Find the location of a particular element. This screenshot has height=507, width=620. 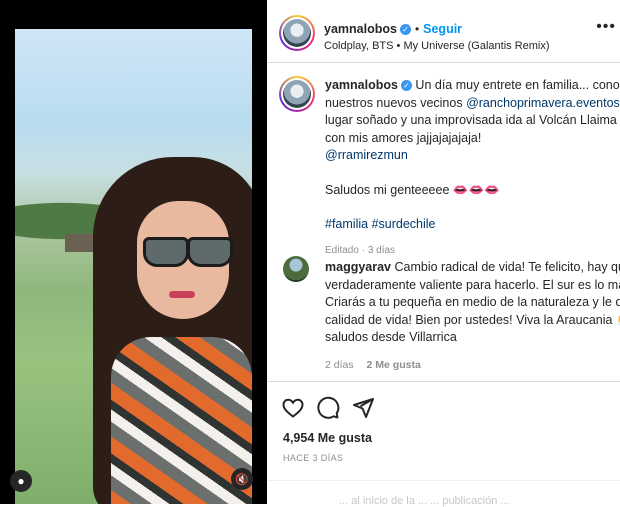

comment-time: 2 días is located at coordinates (339, 365).